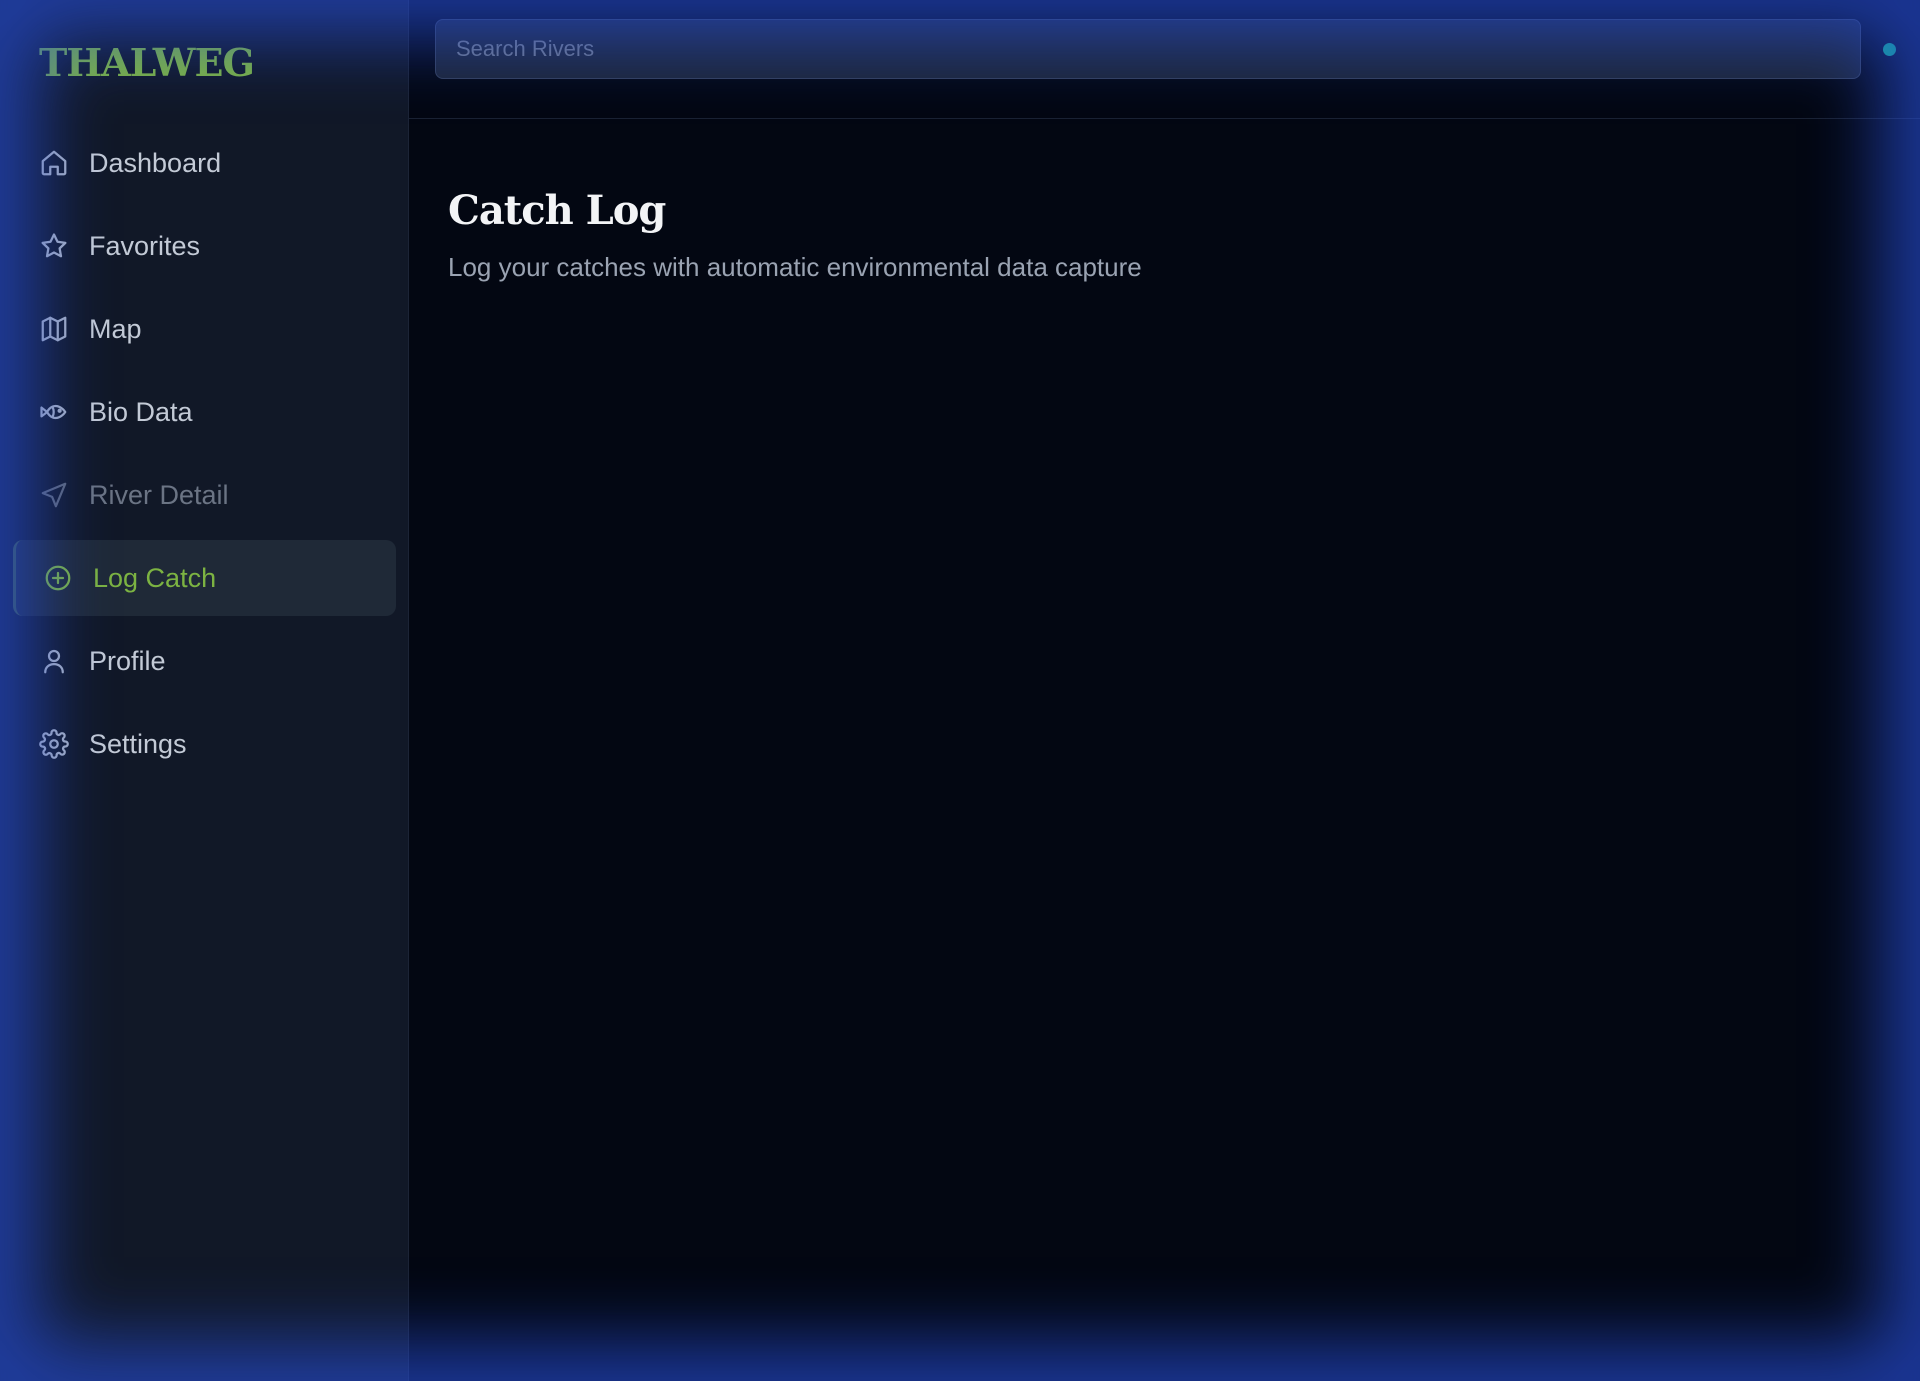 This screenshot has height=1381, width=1920. I want to click on sidebar-item-profile: Profile, so click(204, 661).